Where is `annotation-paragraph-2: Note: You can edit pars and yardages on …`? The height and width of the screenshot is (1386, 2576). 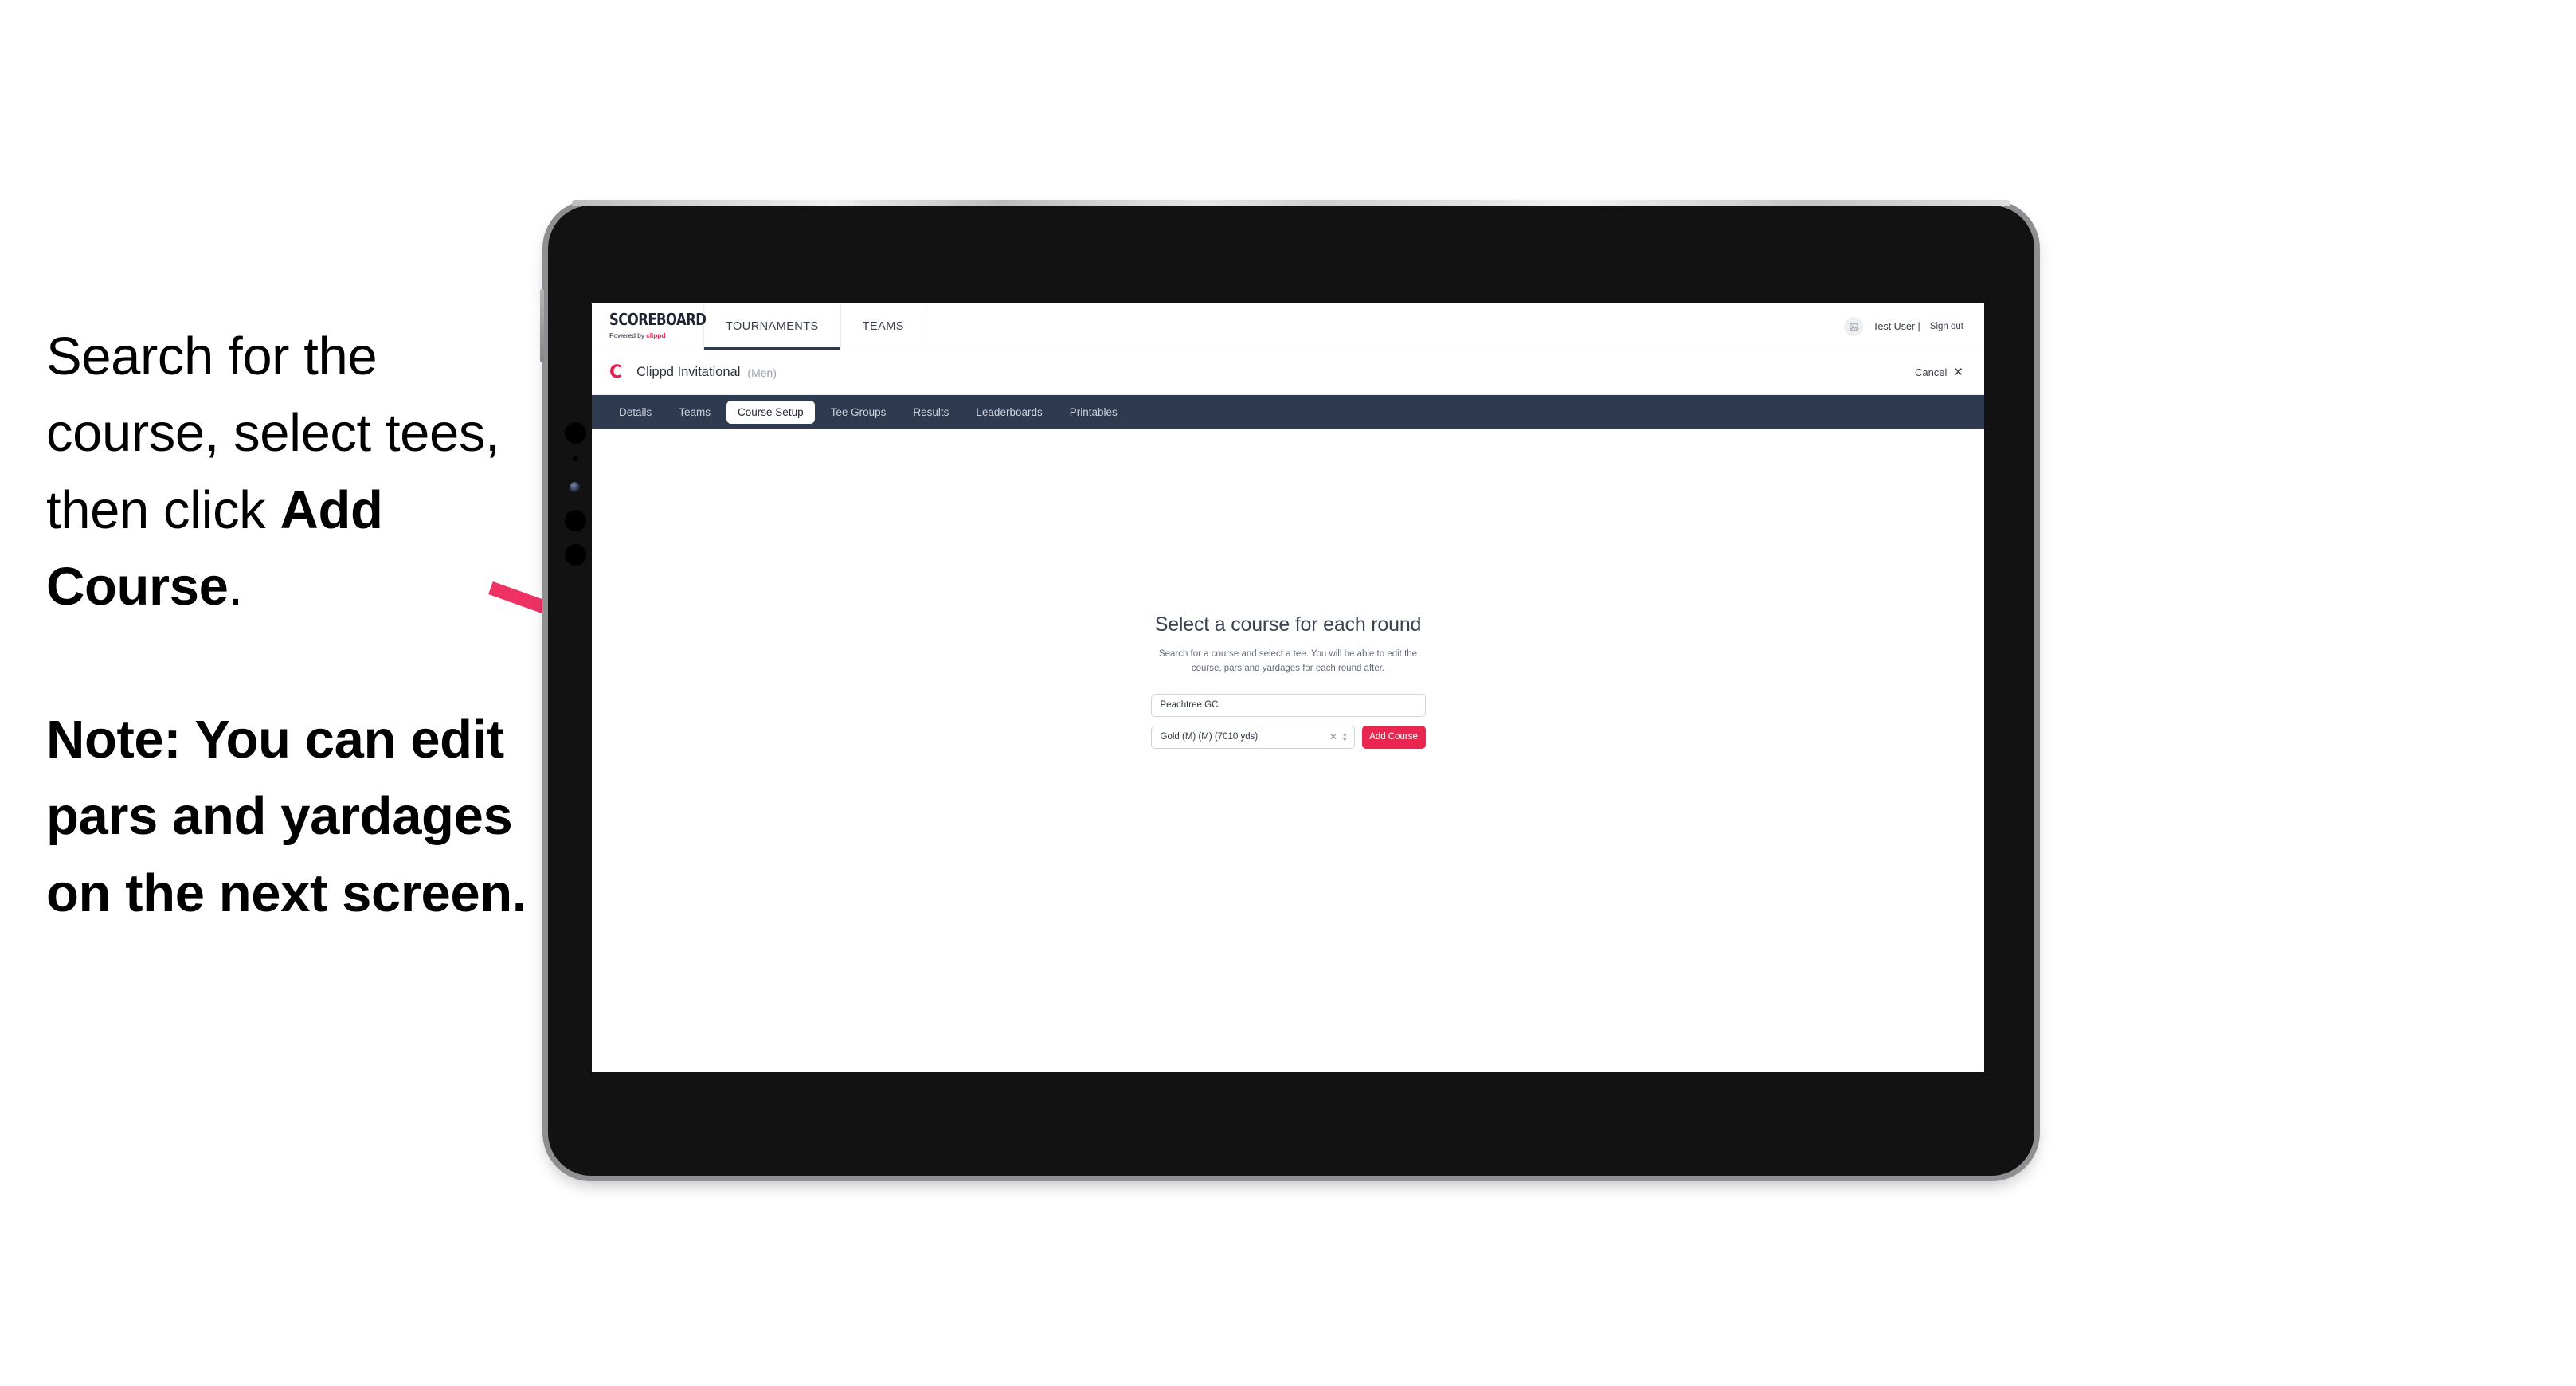 annotation-paragraph-2: Note: You can edit pars and yardages on … is located at coordinates (286, 816).